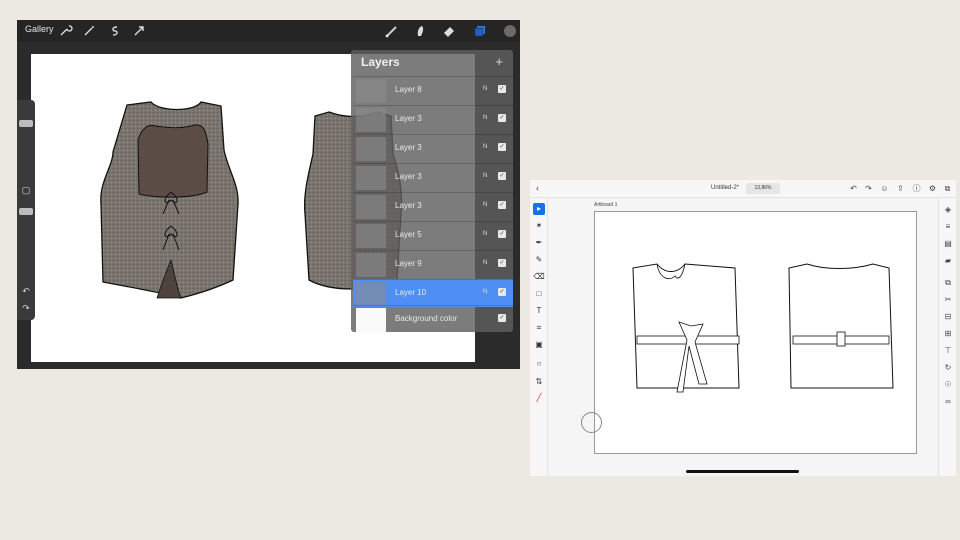 Image resolution: width=960 pixels, height=540 pixels. I want to click on layer-row-active: Layer 10 N ✓, so click(433, 293).